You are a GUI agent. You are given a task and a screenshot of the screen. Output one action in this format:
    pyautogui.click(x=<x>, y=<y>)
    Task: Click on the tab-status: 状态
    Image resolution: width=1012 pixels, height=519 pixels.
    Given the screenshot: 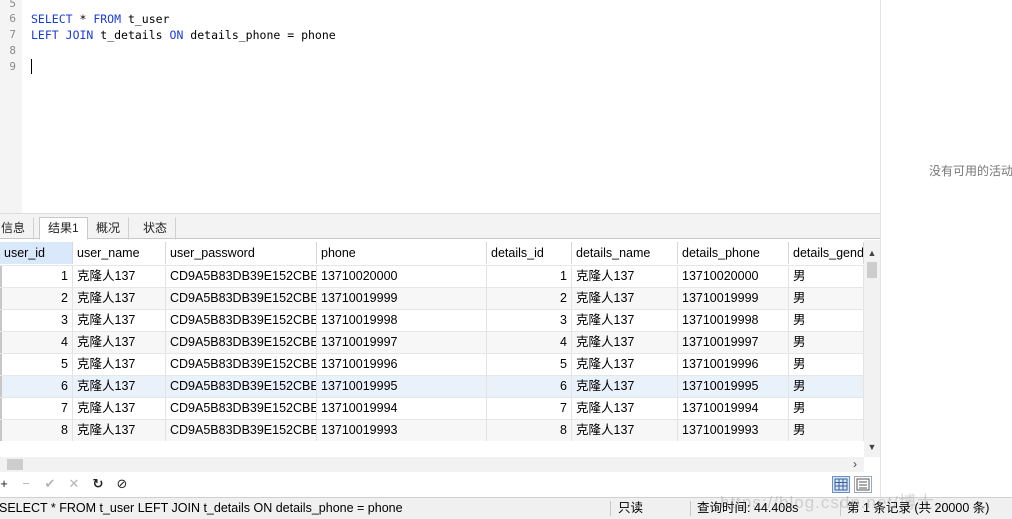 What is the action you would take?
    pyautogui.click(x=155, y=228)
    